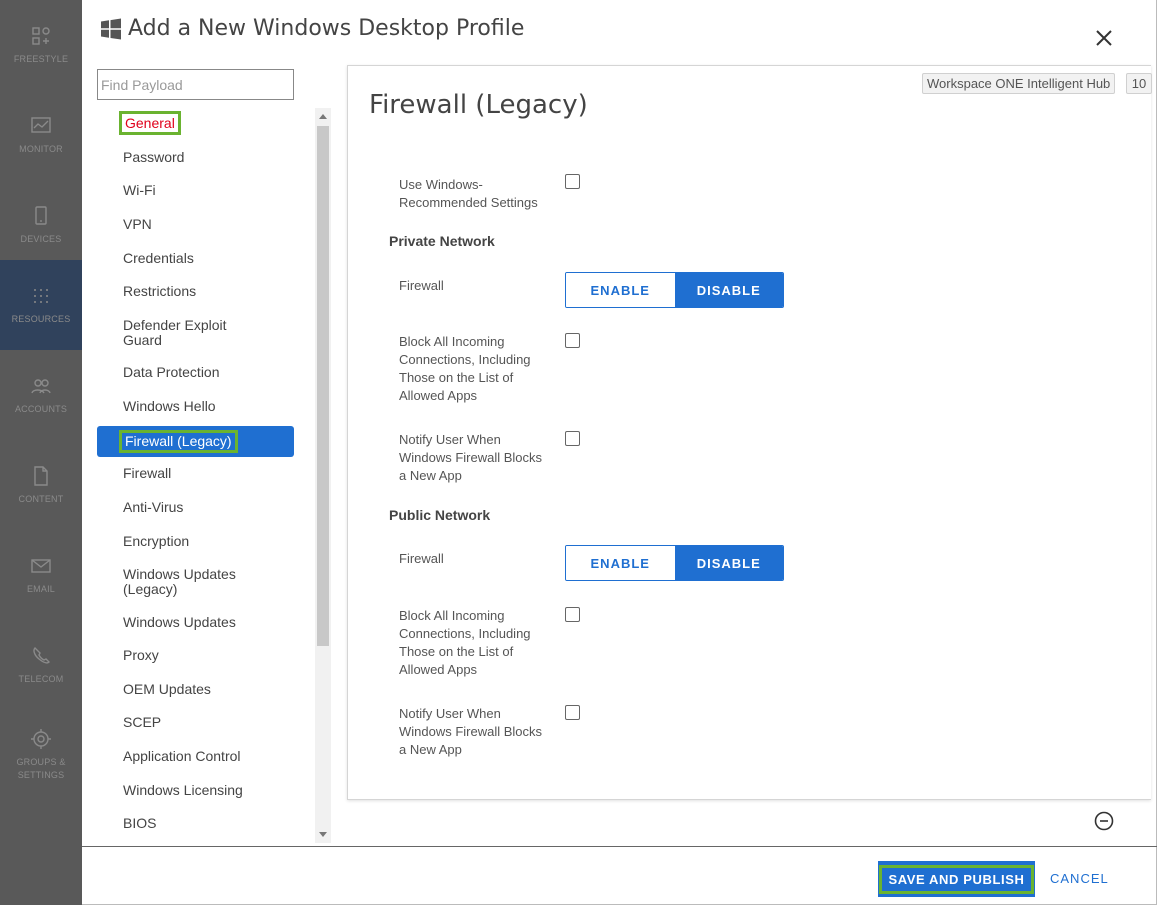  Describe the element at coordinates (41, 318) in the screenshot. I see `rail-label: RESOURCES` at that location.